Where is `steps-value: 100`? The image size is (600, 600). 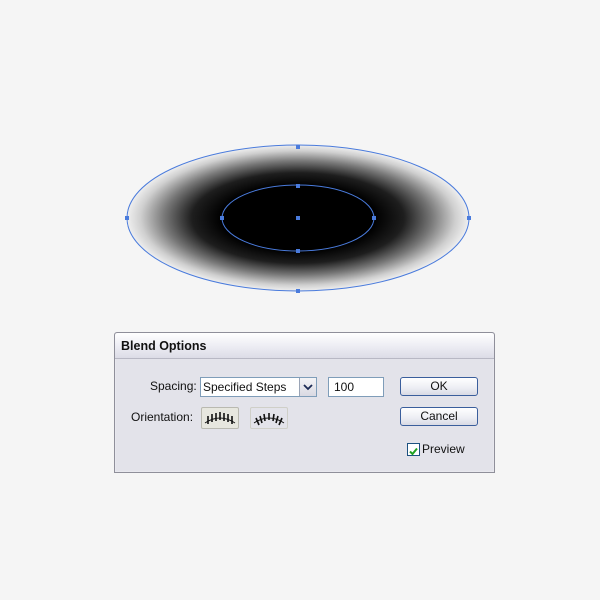 steps-value: 100 is located at coordinates (344, 387).